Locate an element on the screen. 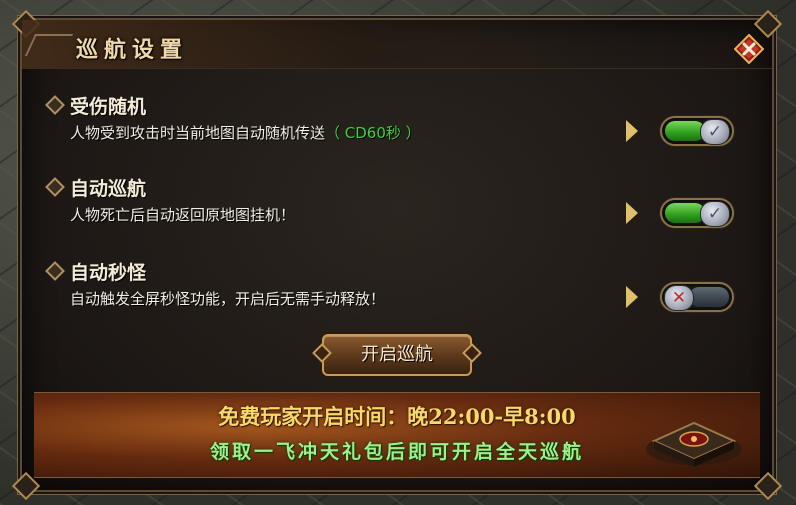 The height and width of the screenshot is (505, 796). option-description: 人物受到攻击时当前地图自动随机传送（ CD60秒 ） is located at coordinates (245, 132).